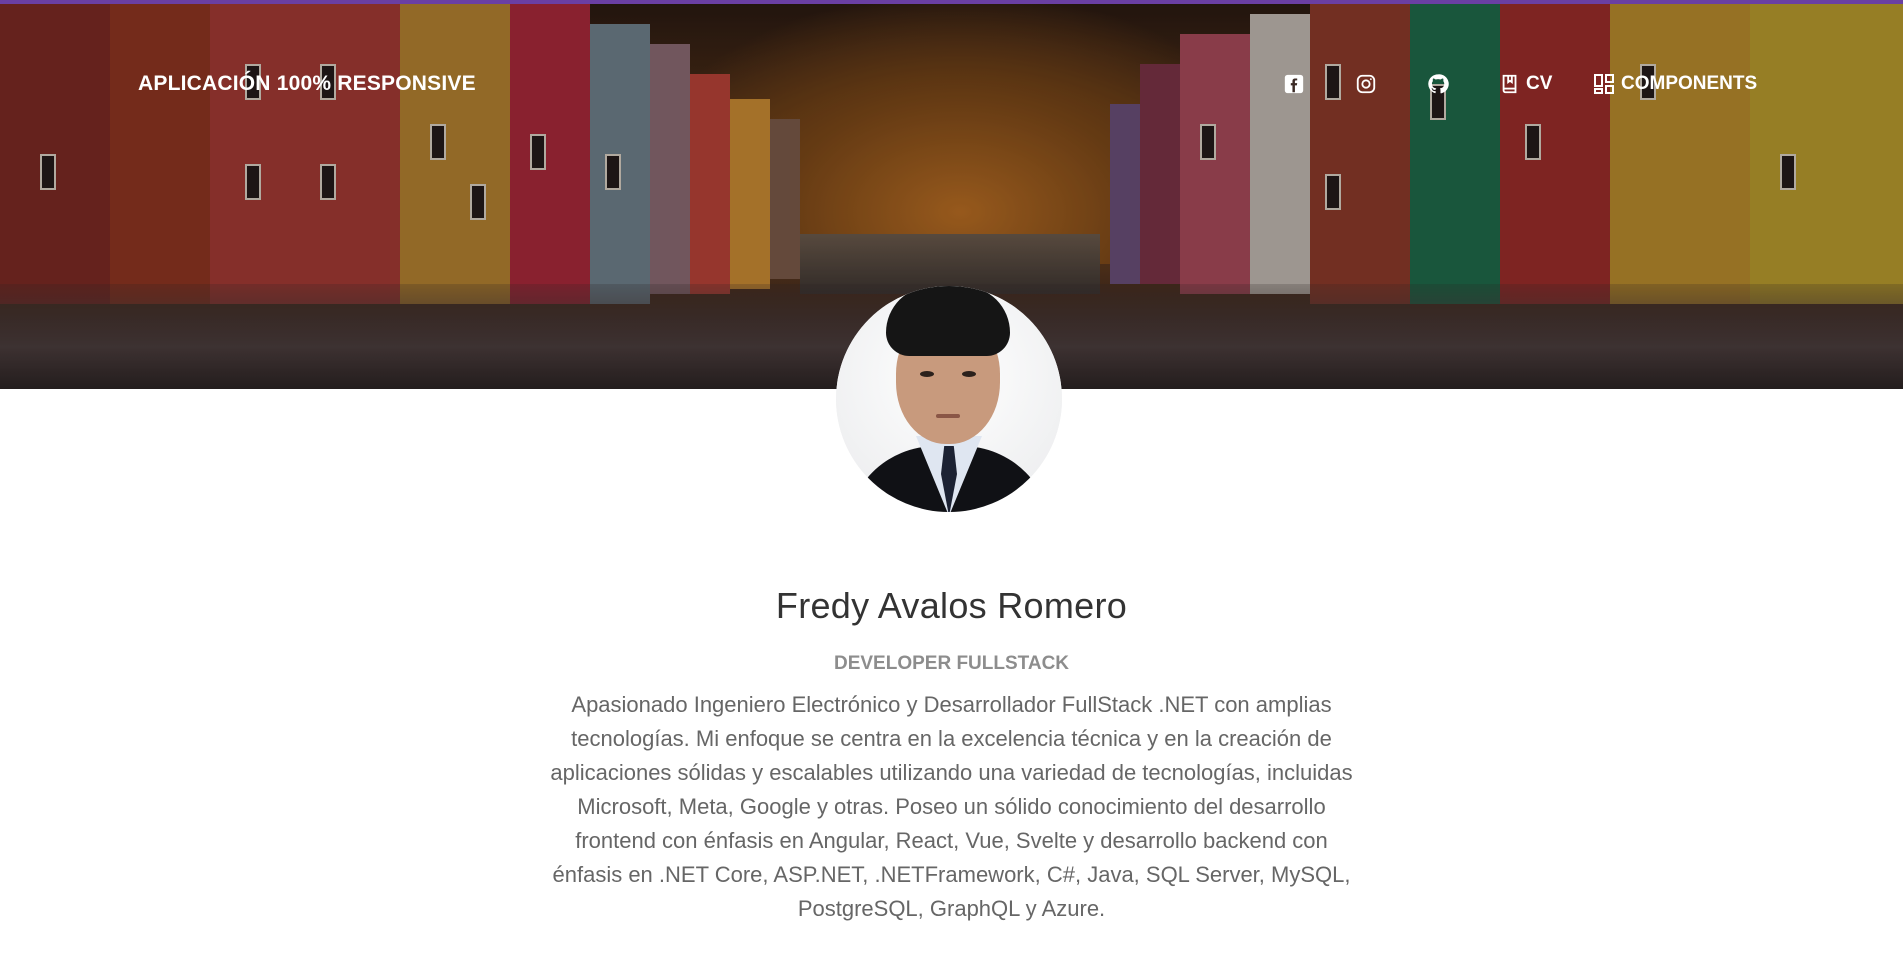 Image resolution: width=1903 pixels, height=967 pixels. I want to click on profile-name: Fredy Avalos Romero, so click(951, 605).